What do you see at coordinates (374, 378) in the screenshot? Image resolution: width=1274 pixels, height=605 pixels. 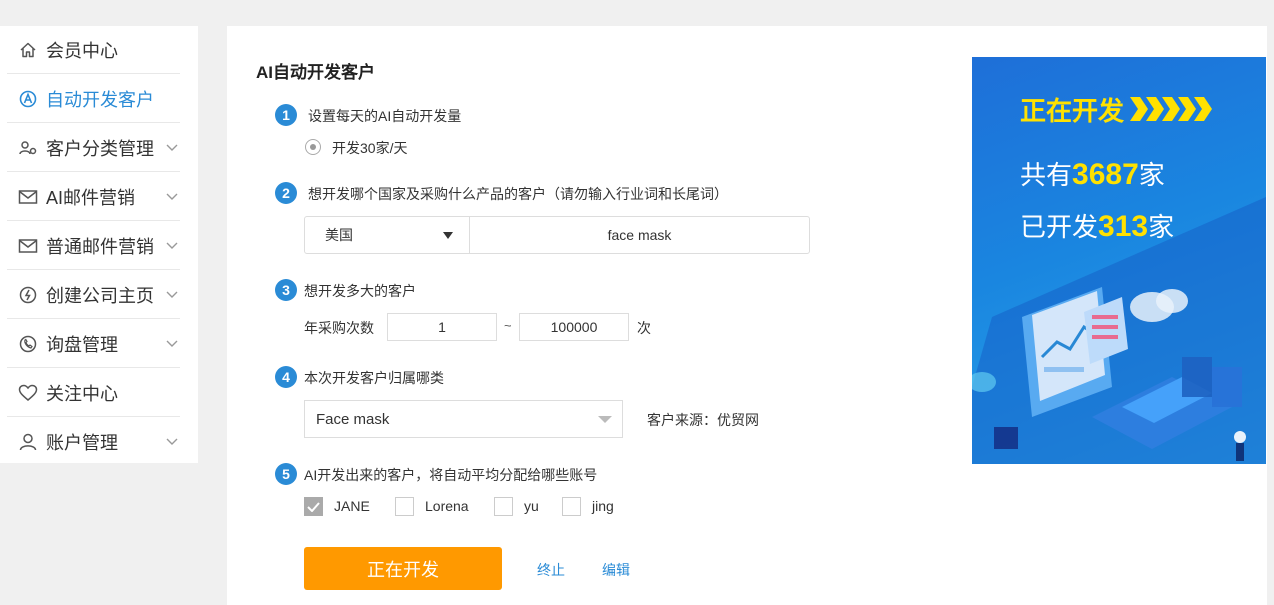 I see `step-text: 本次开发客户归属哪类` at bounding box center [374, 378].